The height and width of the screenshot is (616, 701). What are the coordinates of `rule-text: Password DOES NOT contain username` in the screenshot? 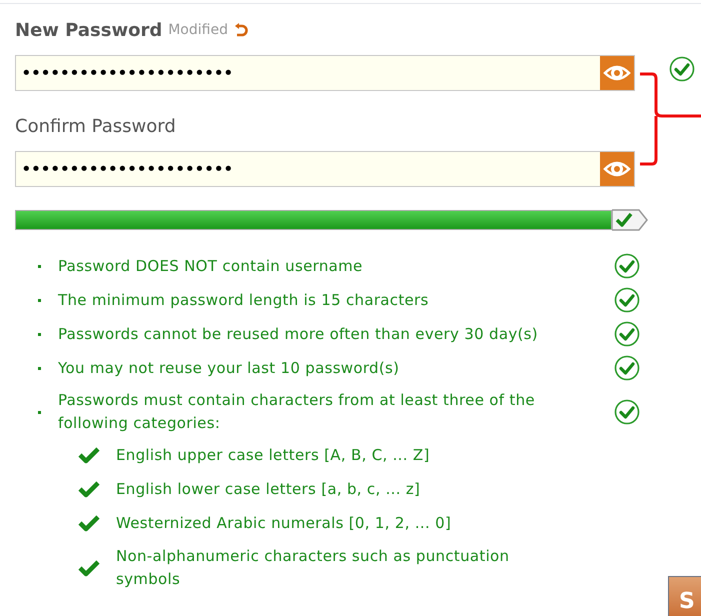 It's located at (211, 266).